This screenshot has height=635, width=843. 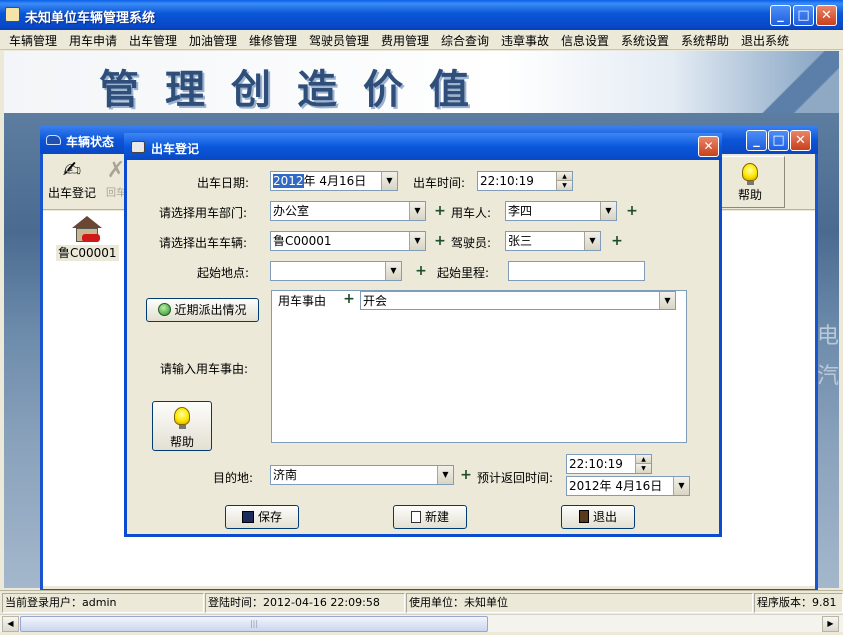 I want to click on child-minimize-button: _, so click(x=756, y=140).